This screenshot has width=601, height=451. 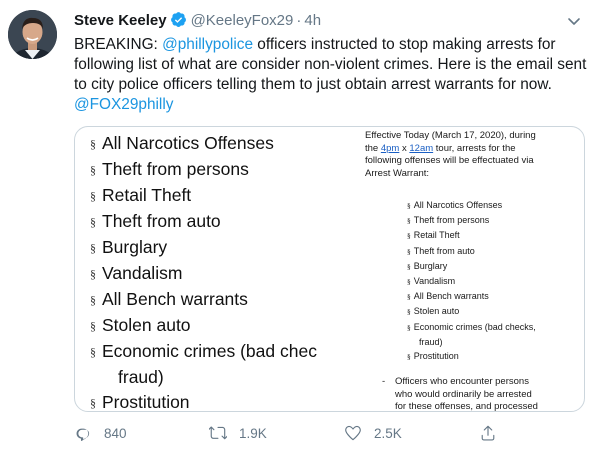 I want to click on reply-icon, so click(x=83, y=434).